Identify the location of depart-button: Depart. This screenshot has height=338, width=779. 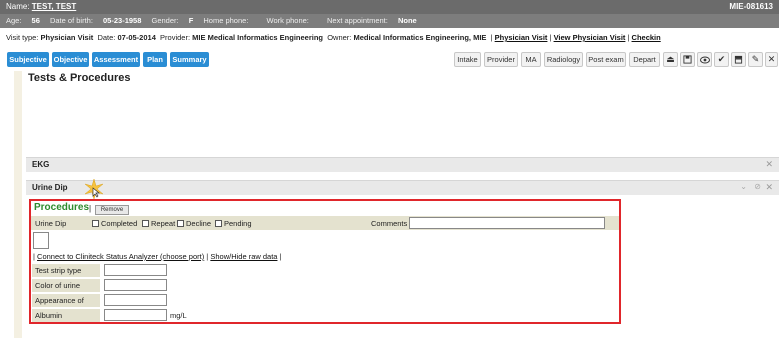
(644, 59).